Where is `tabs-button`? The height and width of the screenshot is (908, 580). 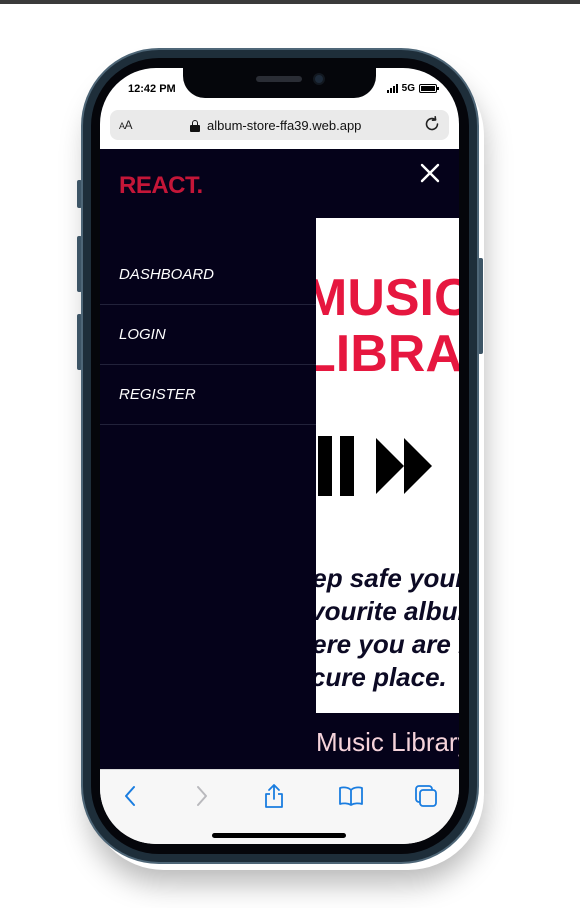
tabs-button is located at coordinates (426, 796).